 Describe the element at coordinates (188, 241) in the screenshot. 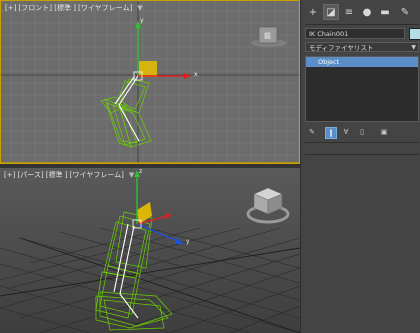

I see `y-axis-label-persp: y` at that location.